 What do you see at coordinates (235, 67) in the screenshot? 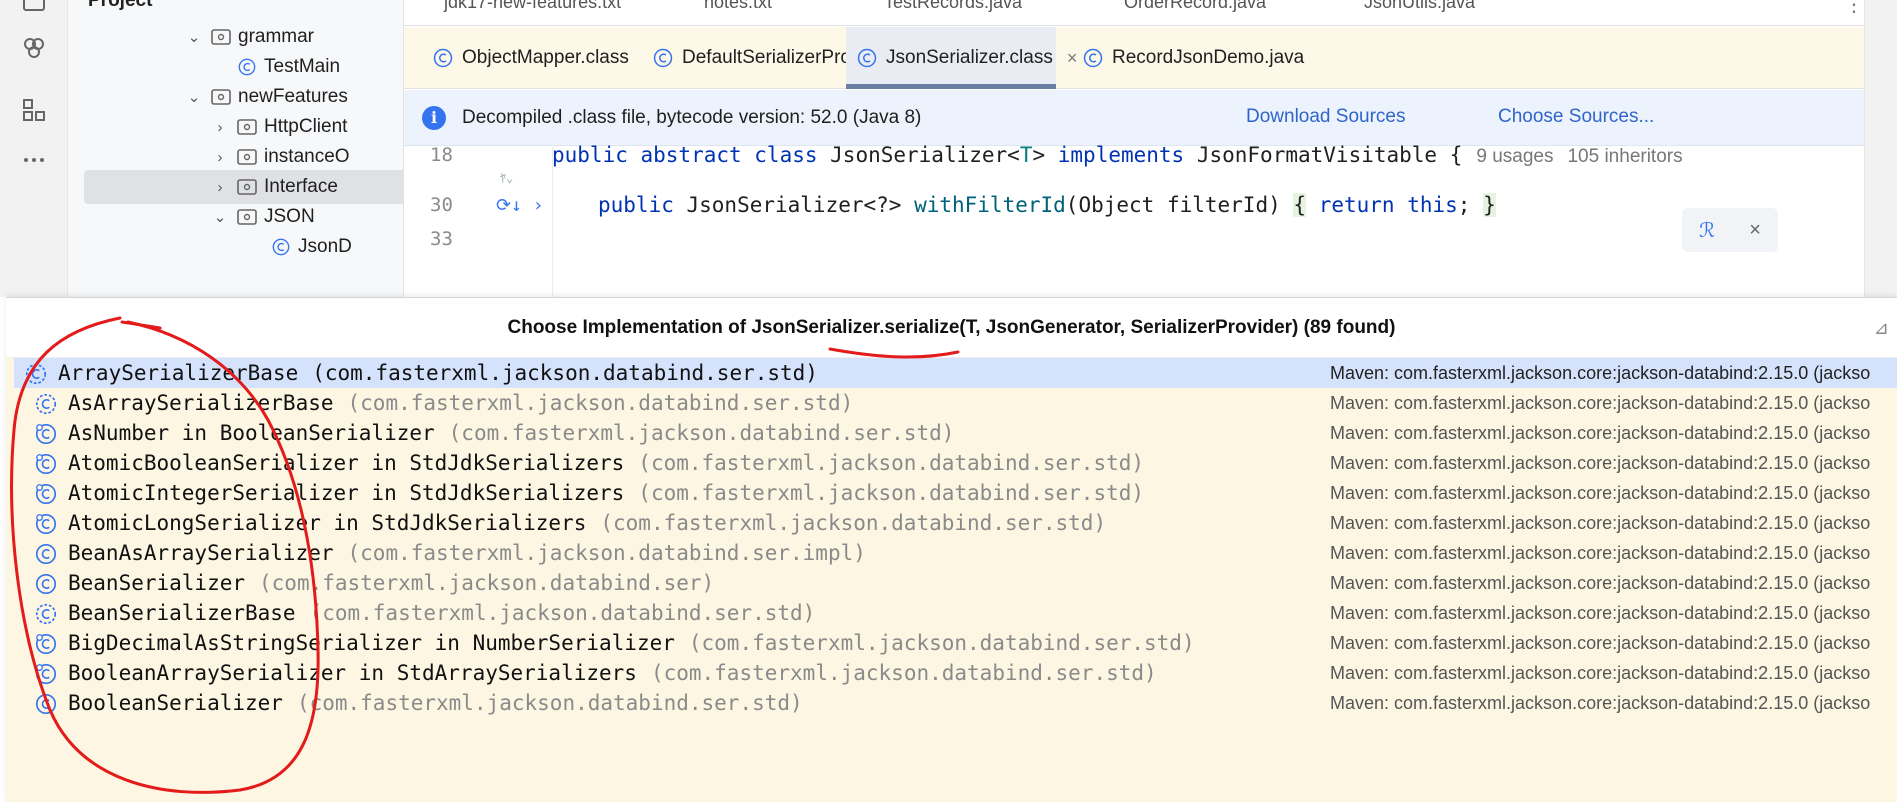
I see `tree-item: TestMain` at bounding box center [235, 67].